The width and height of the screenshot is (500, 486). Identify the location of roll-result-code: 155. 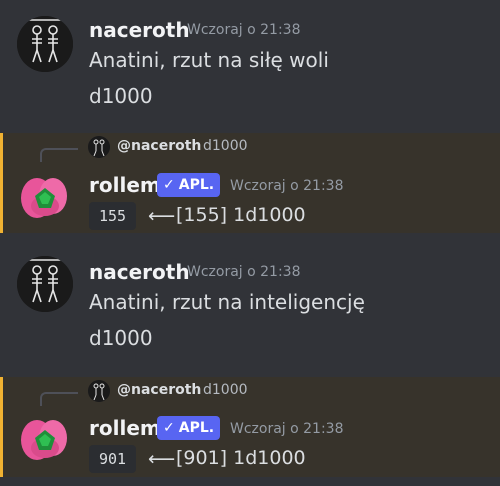
(113, 216).